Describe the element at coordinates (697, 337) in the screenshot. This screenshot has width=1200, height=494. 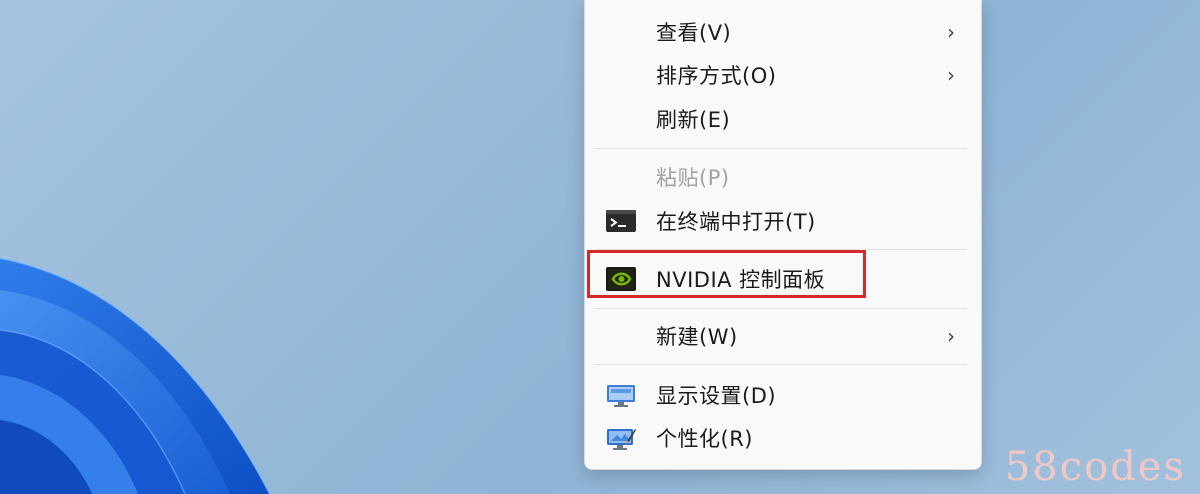
I see `menu-item-new-label: 新建(W)` at that location.